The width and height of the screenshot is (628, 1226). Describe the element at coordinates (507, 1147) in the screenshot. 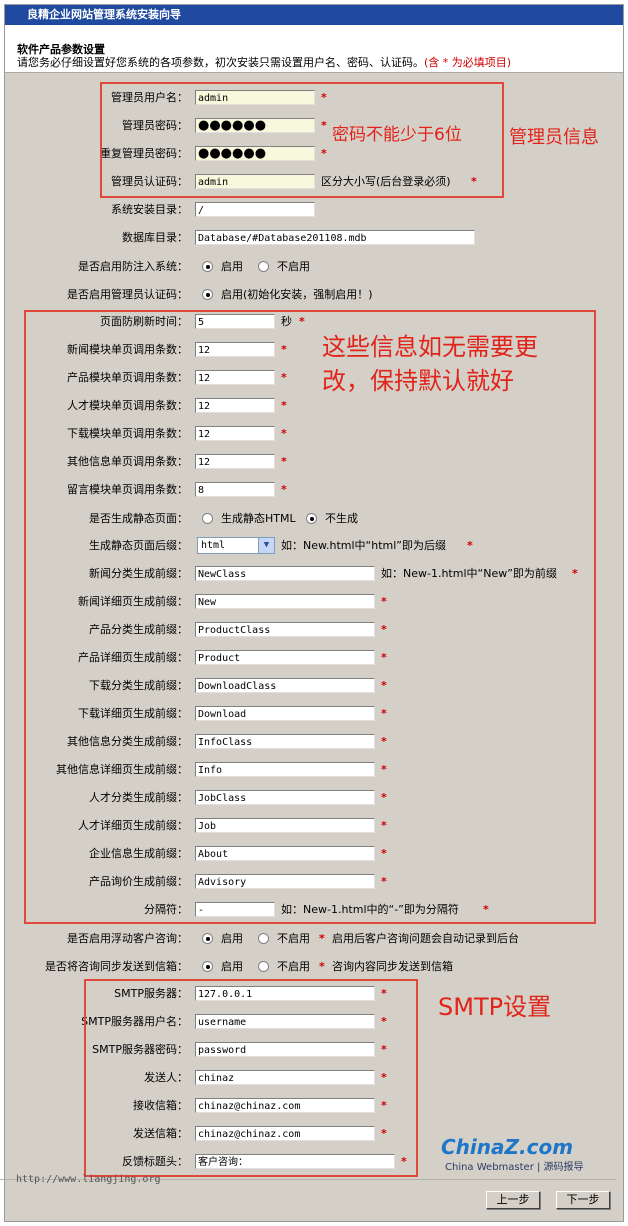

I see `logo-brand: ChinaZ.com` at that location.